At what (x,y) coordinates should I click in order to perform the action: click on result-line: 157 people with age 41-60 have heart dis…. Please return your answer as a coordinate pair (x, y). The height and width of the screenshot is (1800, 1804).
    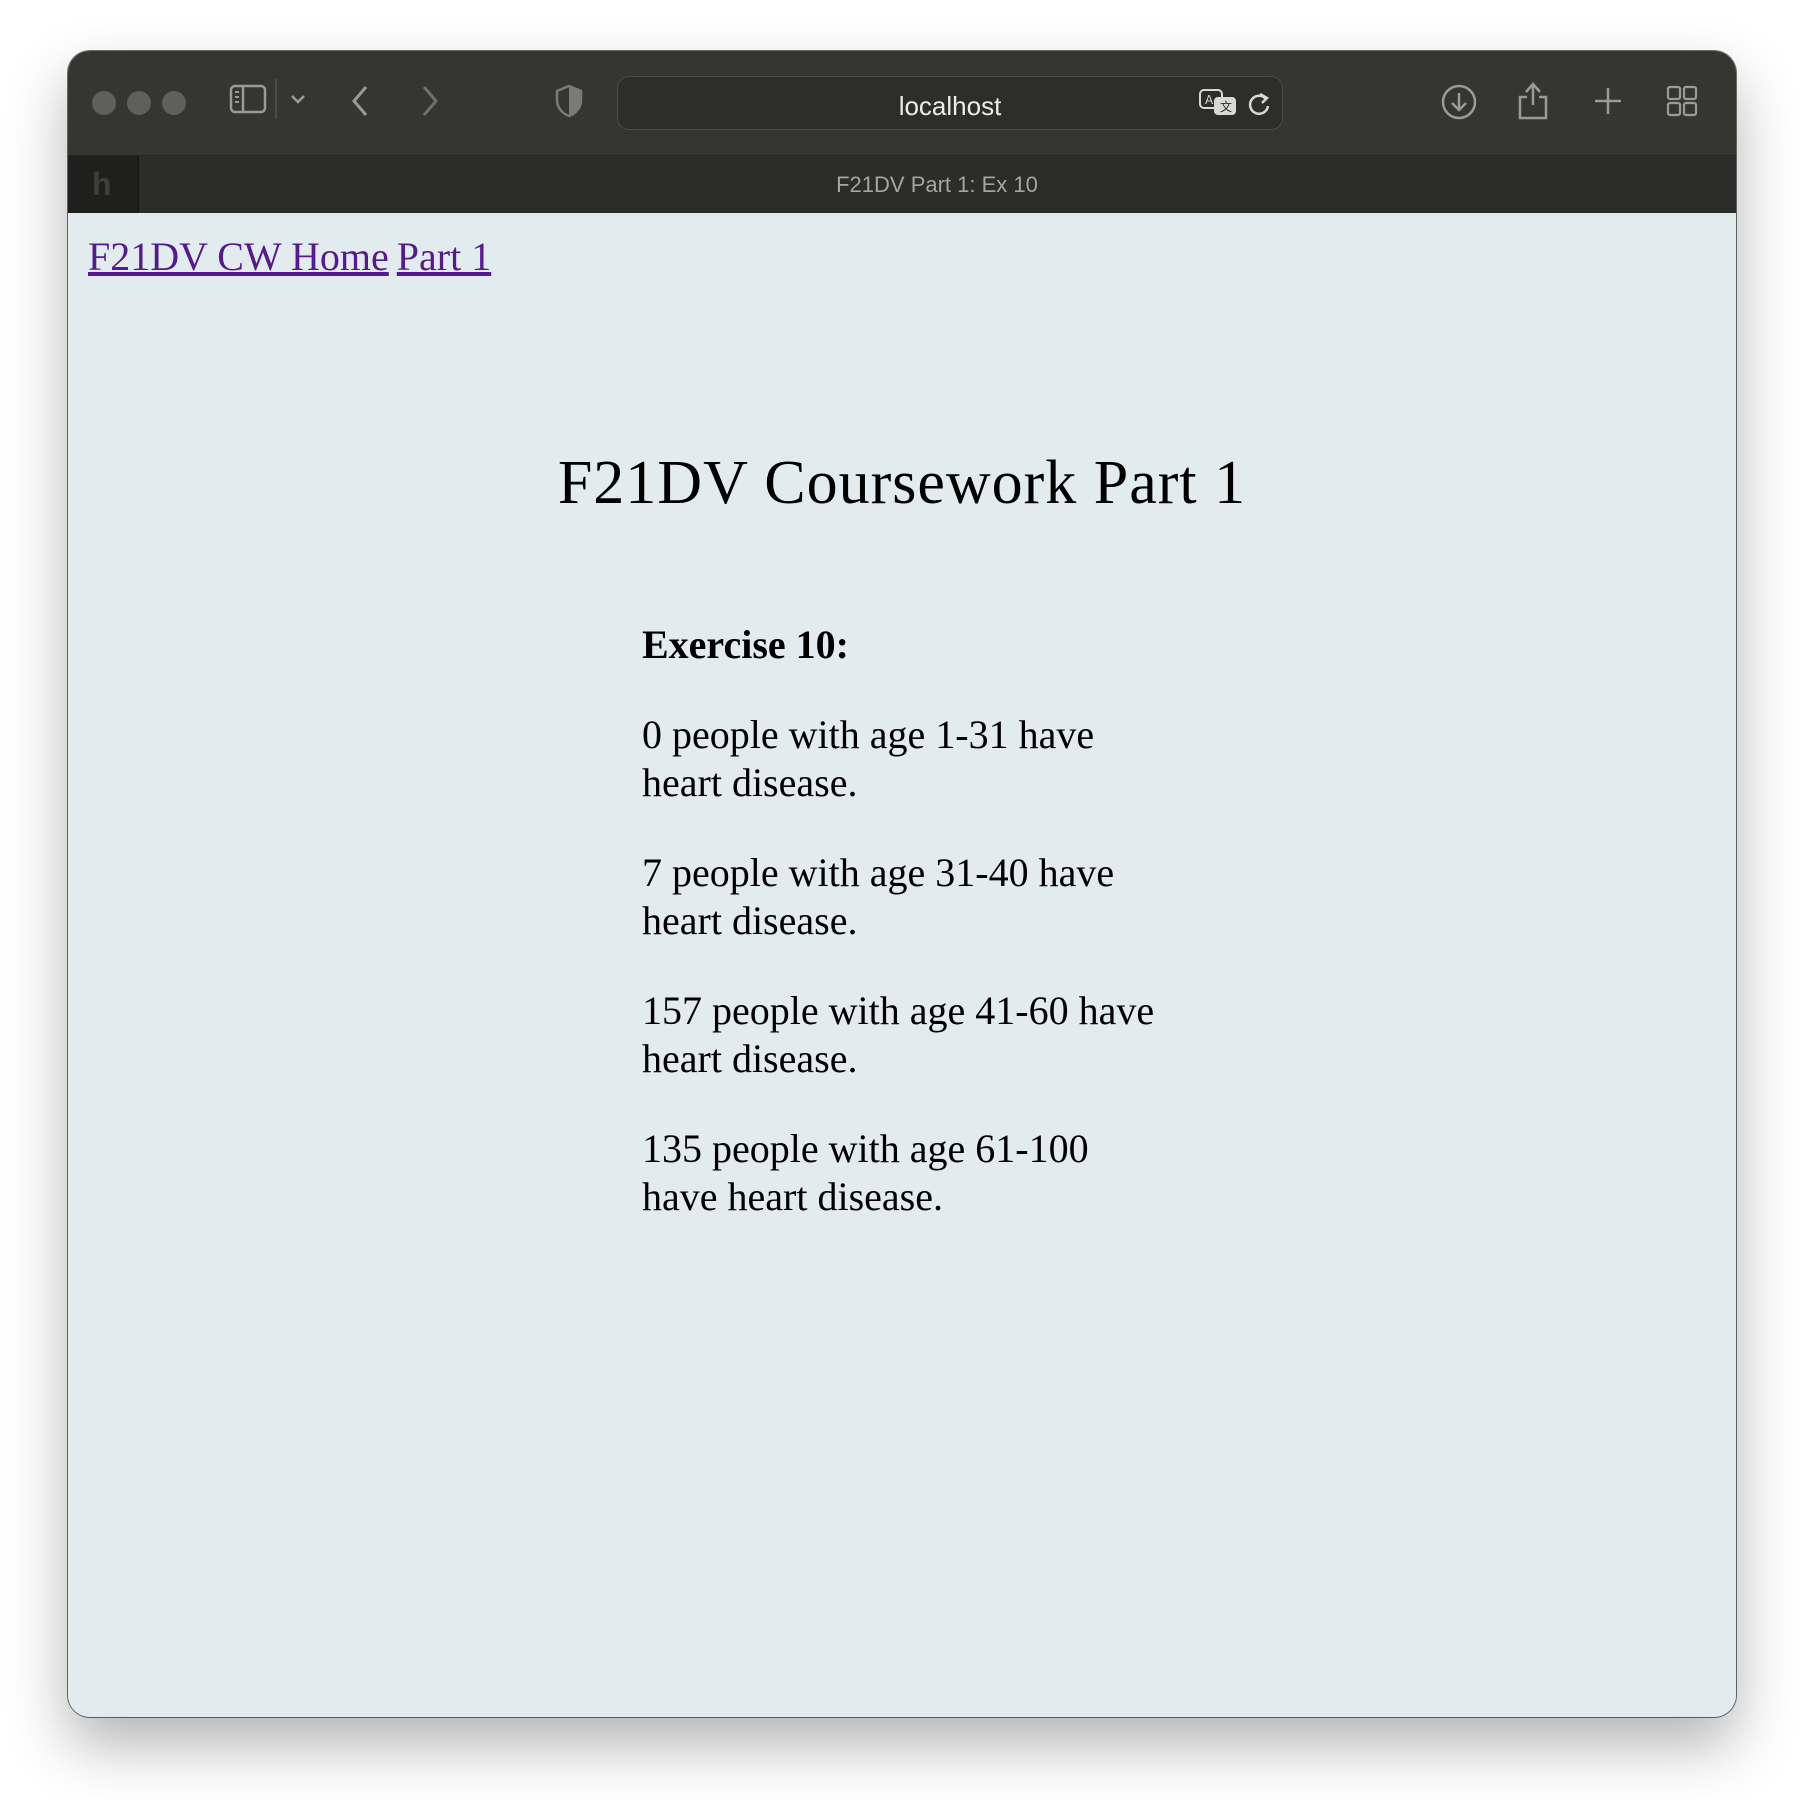
    Looking at the image, I should click on (898, 1034).